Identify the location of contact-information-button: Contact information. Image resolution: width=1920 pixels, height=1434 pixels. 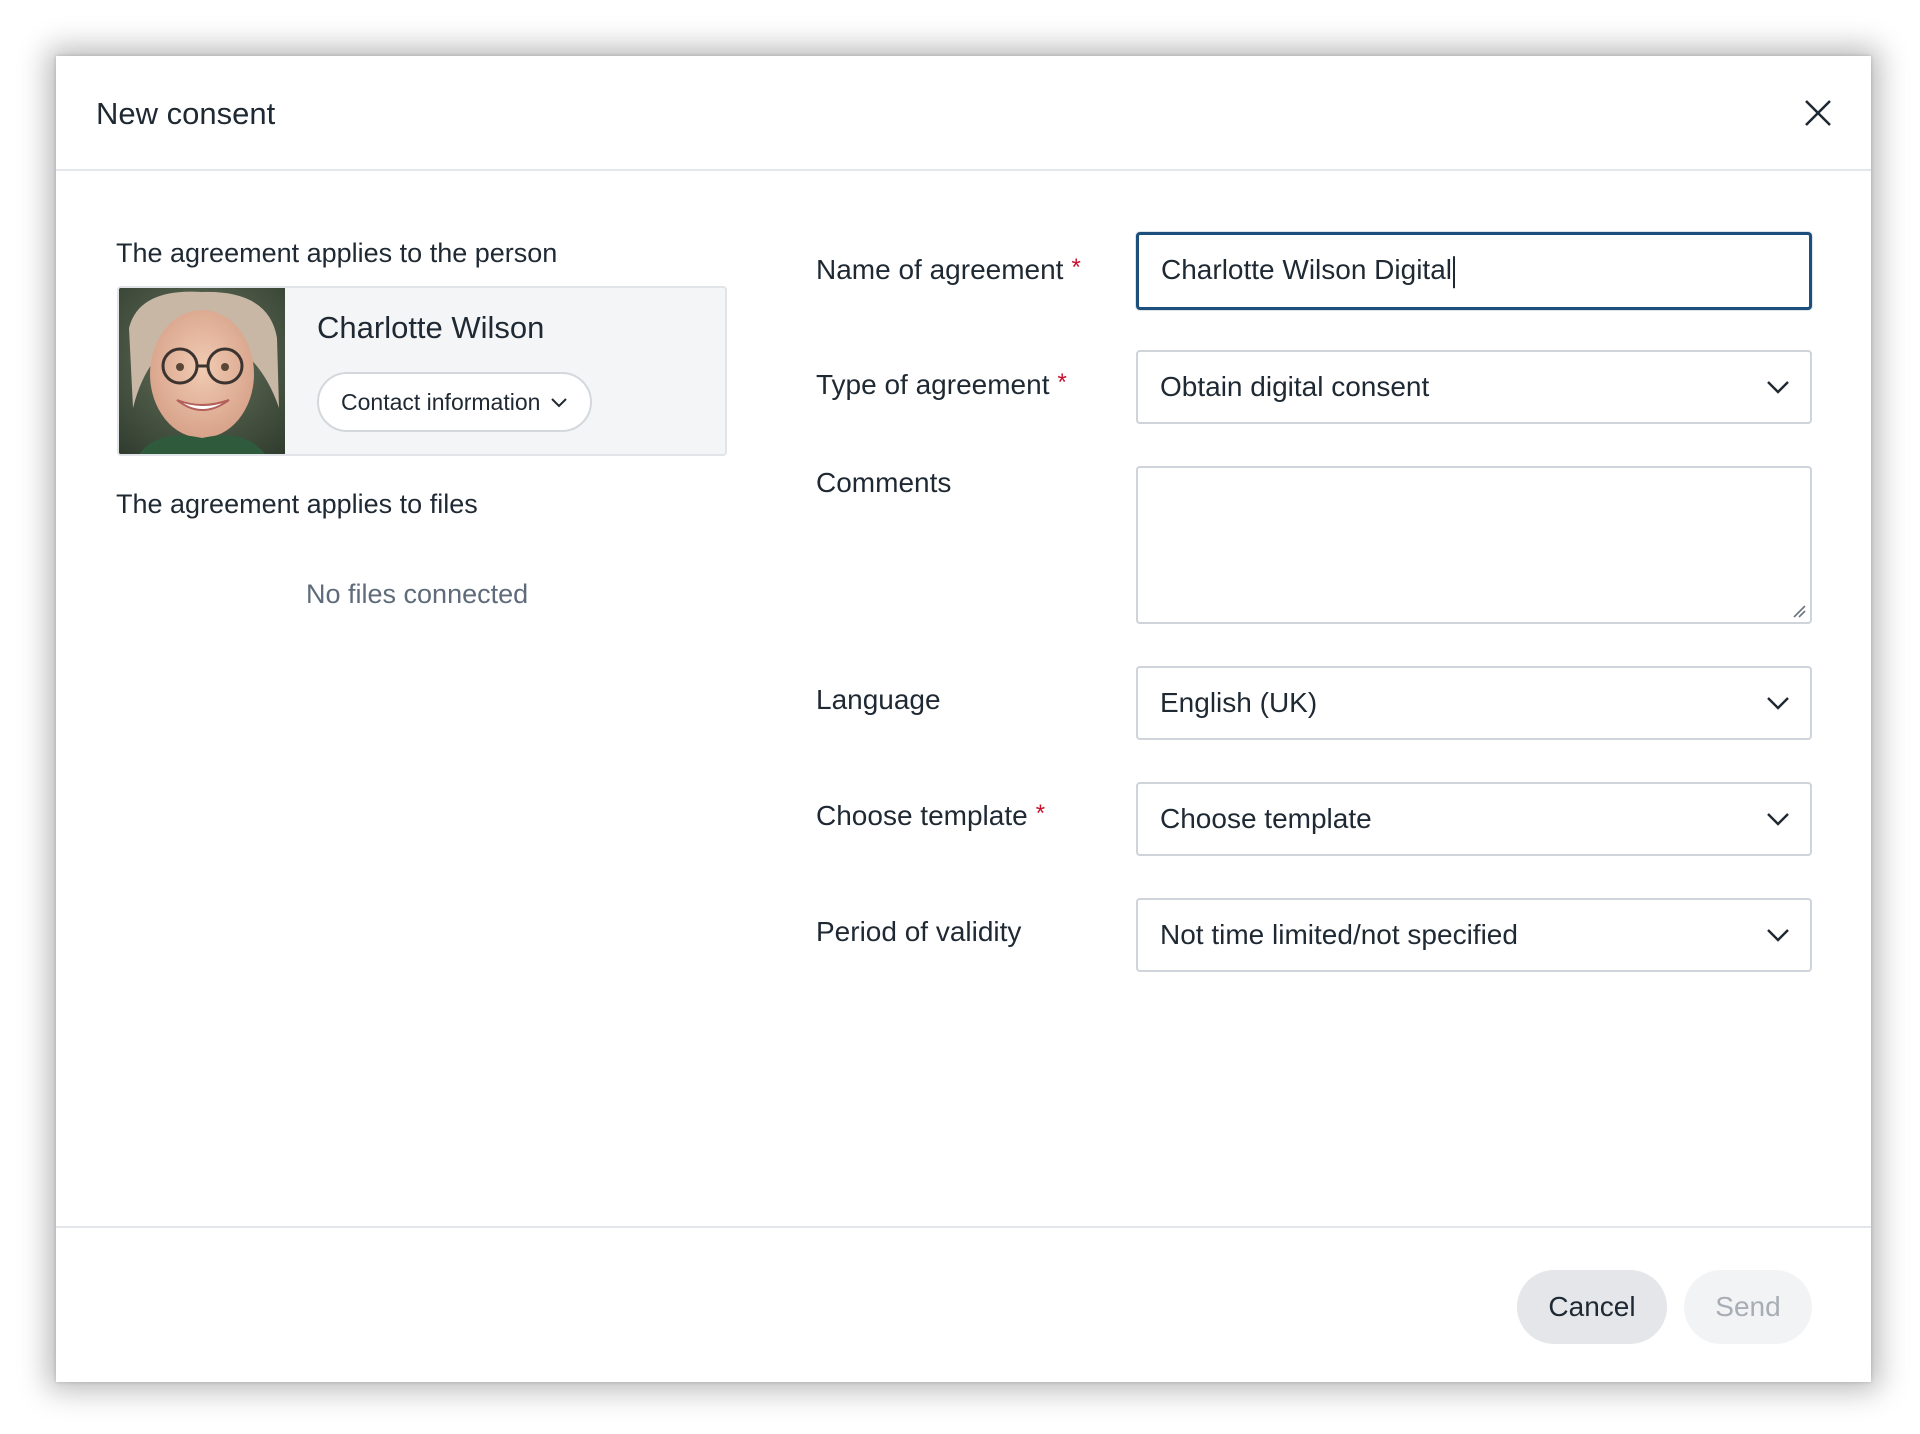
(455, 402).